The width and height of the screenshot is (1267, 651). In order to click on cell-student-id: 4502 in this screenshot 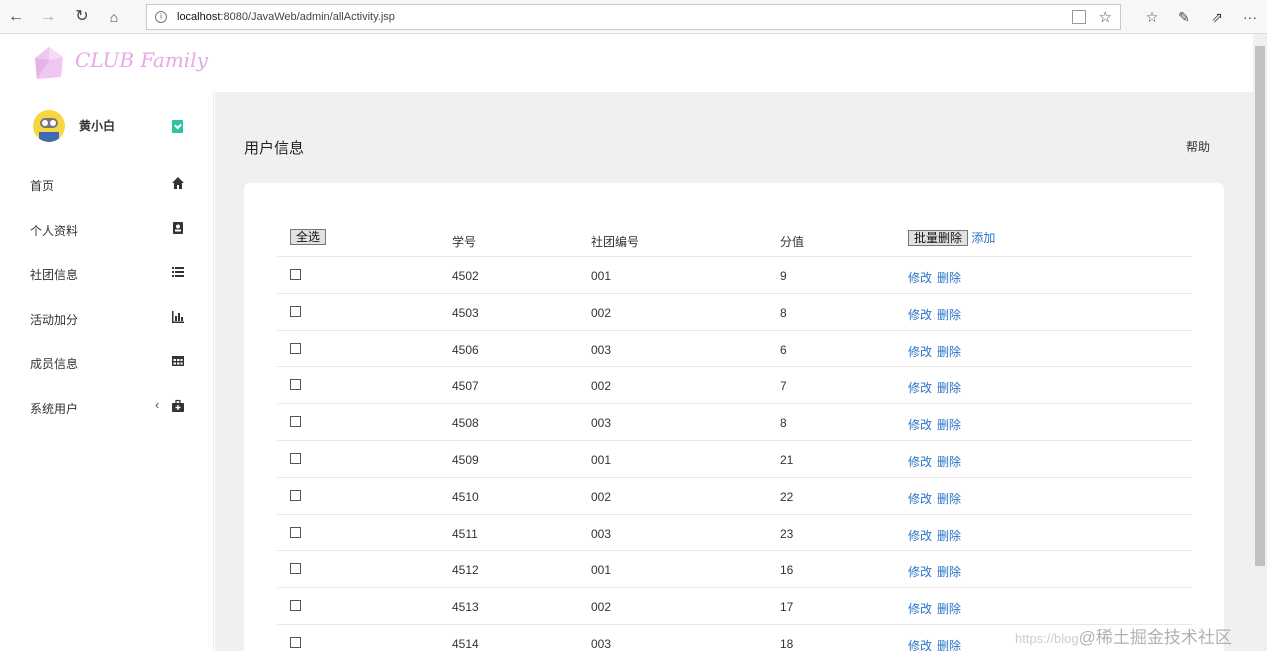, I will do `click(465, 276)`.